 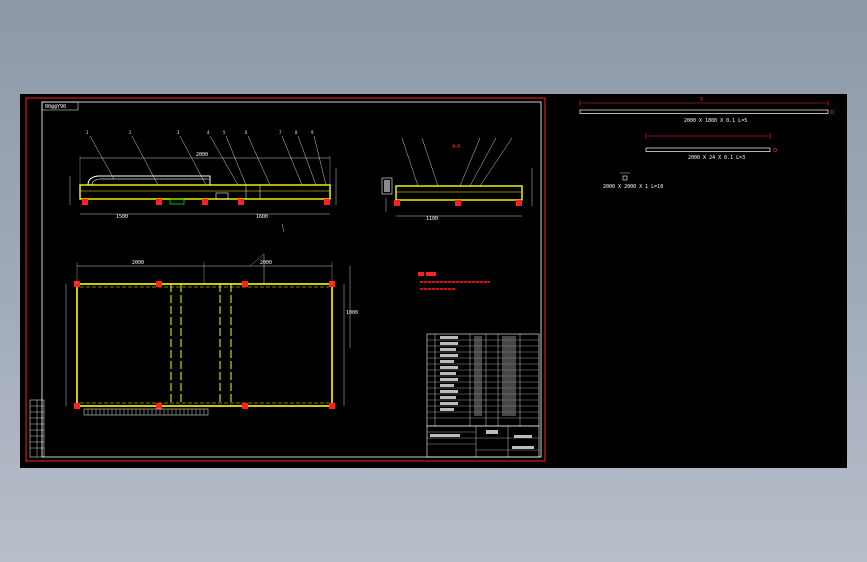 I want to click on dim-top-length: 2000, so click(x=202, y=155).